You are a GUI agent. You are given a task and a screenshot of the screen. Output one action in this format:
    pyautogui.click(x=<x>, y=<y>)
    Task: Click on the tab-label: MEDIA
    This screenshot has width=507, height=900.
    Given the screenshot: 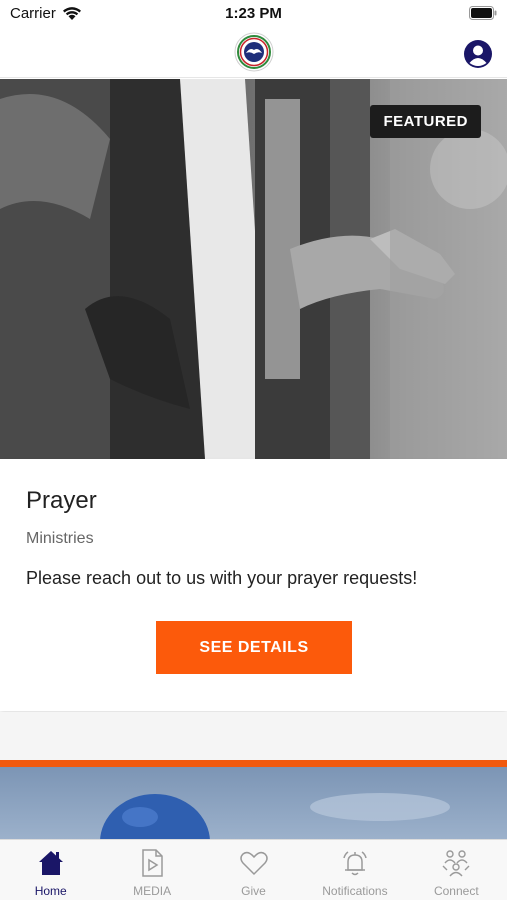 What is the action you would take?
    pyautogui.click(x=152, y=891)
    